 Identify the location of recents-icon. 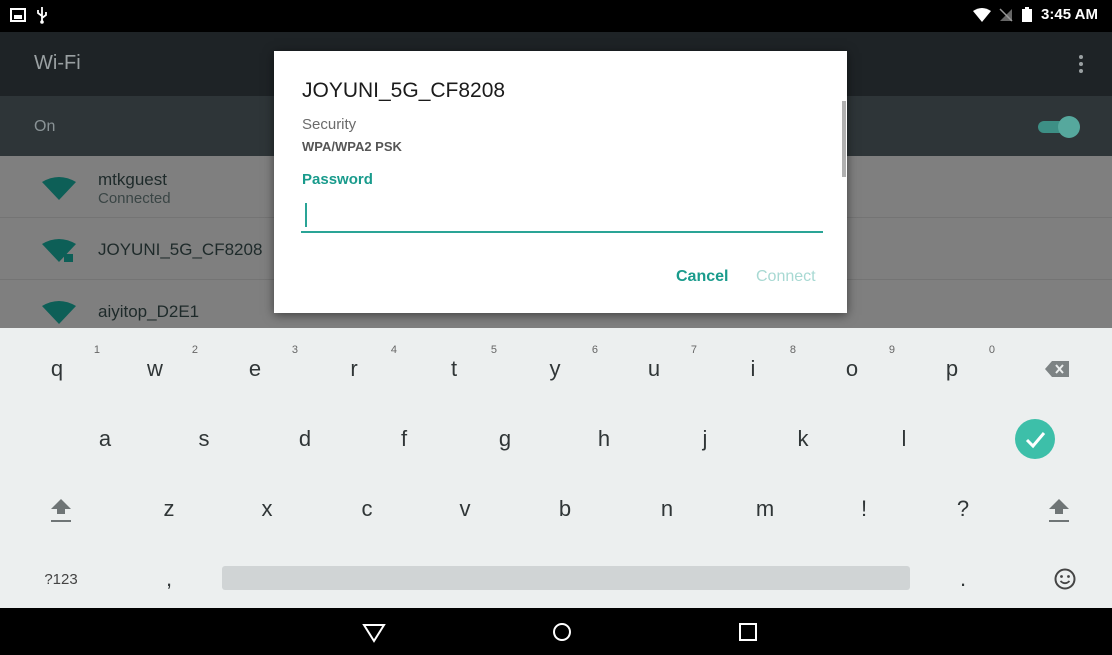
(748, 632).